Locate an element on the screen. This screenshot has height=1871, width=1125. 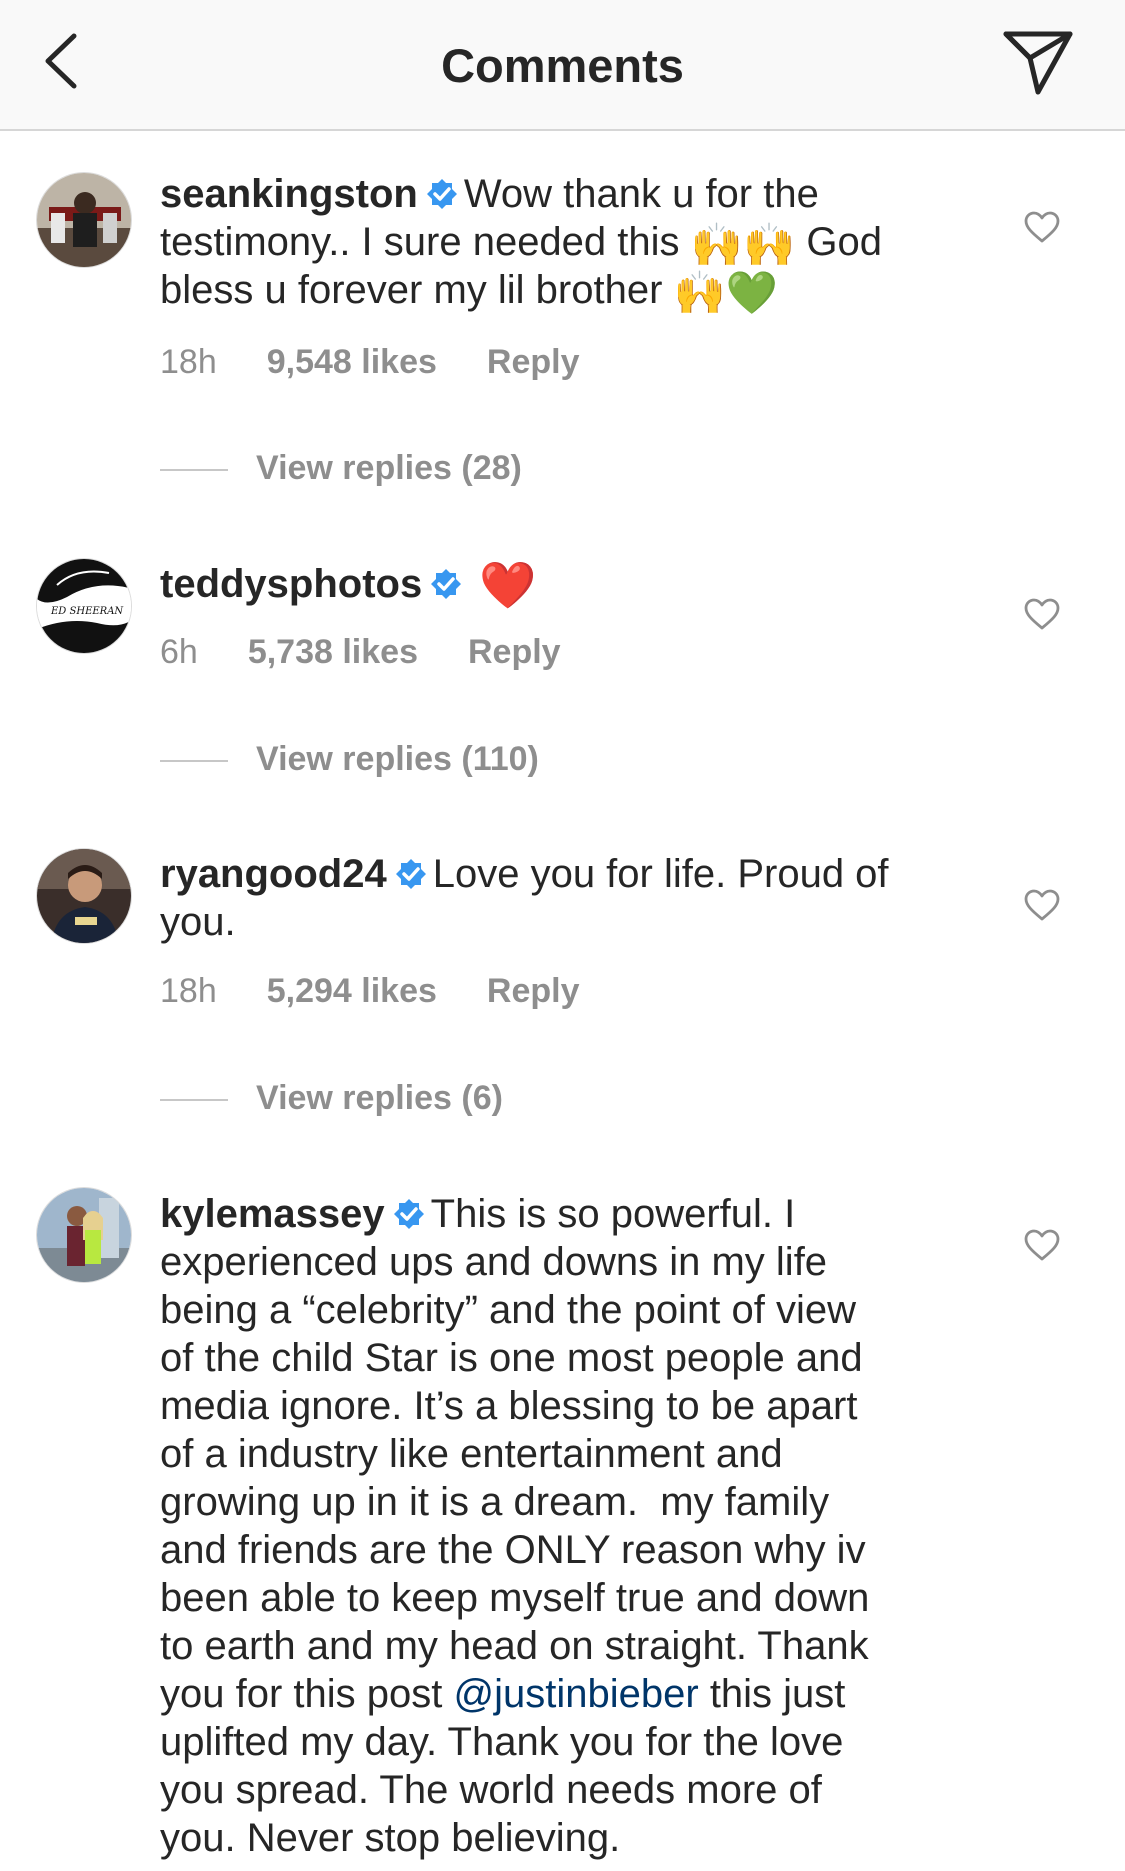
view-replies-button: View replies (28) is located at coordinates (460, 469).